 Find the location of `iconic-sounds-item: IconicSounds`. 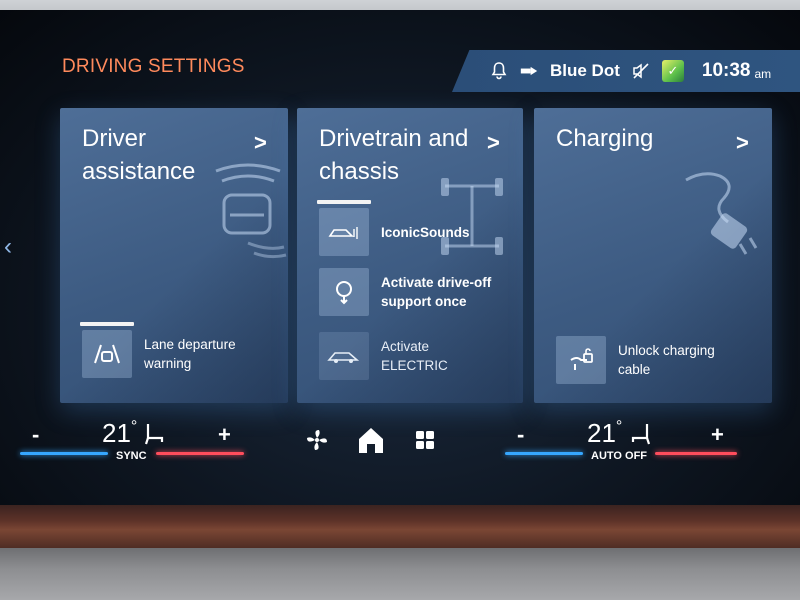

iconic-sounds-item: IconicSounds is located at coordinates (393, 228).